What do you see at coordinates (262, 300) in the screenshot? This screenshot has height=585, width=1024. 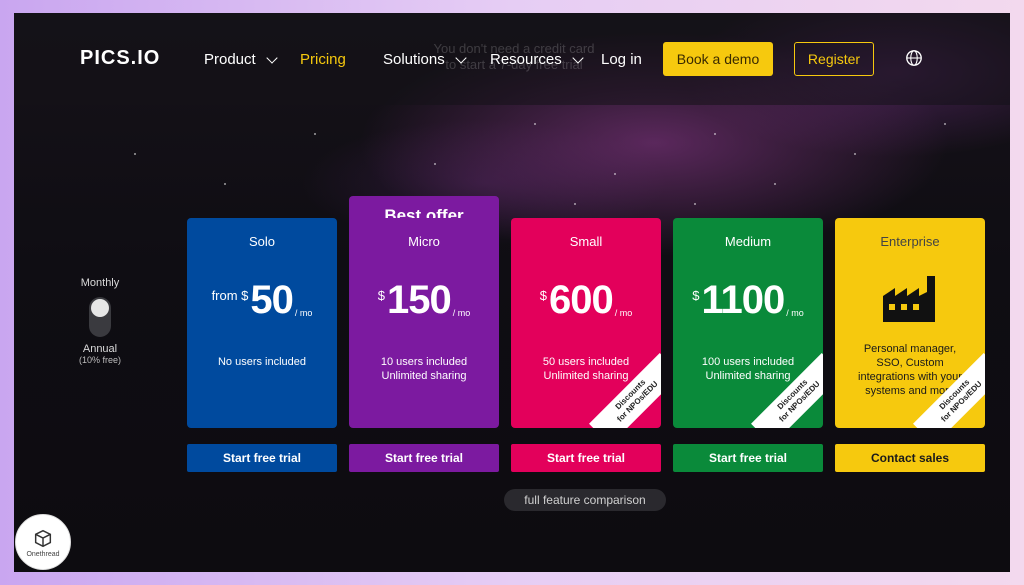 I see `plan-price: from $ 50 / mo` at bounding box center [262, 300].